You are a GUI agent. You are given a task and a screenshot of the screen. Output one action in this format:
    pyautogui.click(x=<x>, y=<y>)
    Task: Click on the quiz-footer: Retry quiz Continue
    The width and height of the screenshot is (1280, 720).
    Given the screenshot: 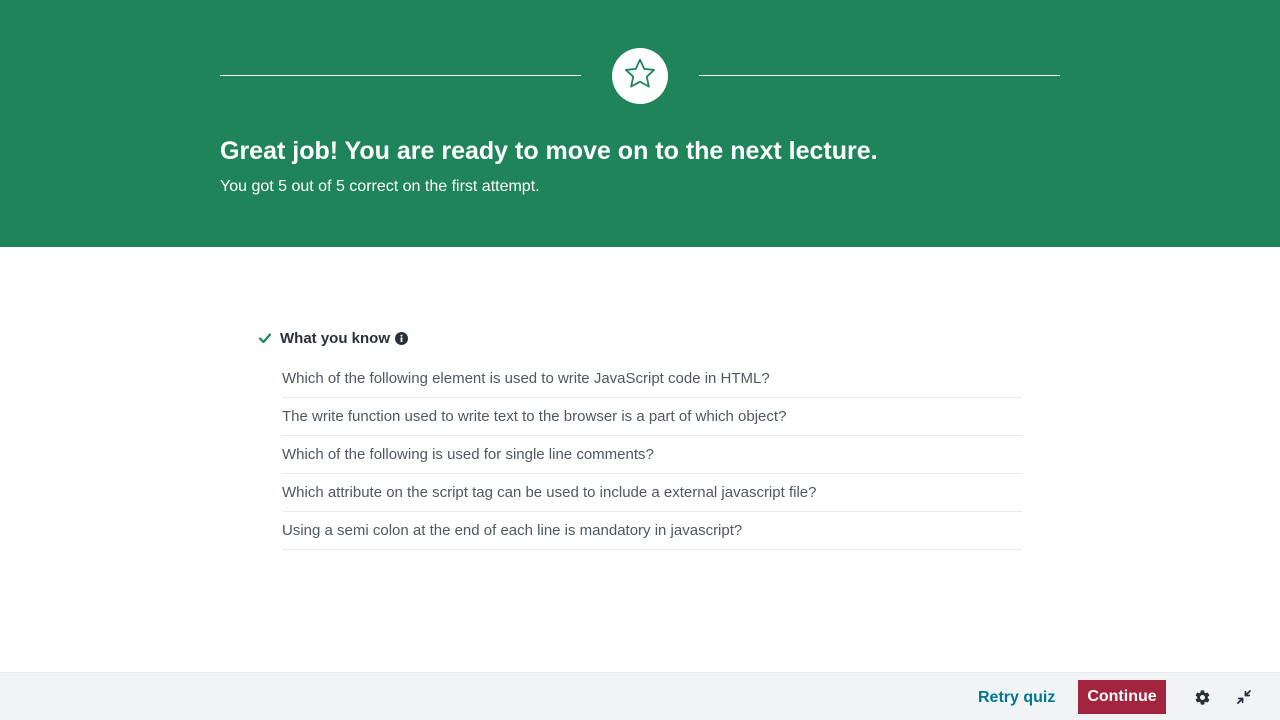 What is the action you would take?
    pyautogui.click(x=640, y=696)
    